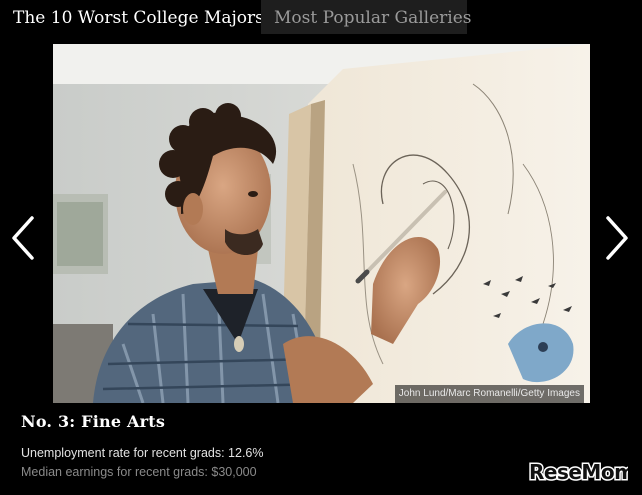 Image resolution: width=642 pixels, height=495 pixels. I want to click on chevron-left-icon, so click(23, 238).